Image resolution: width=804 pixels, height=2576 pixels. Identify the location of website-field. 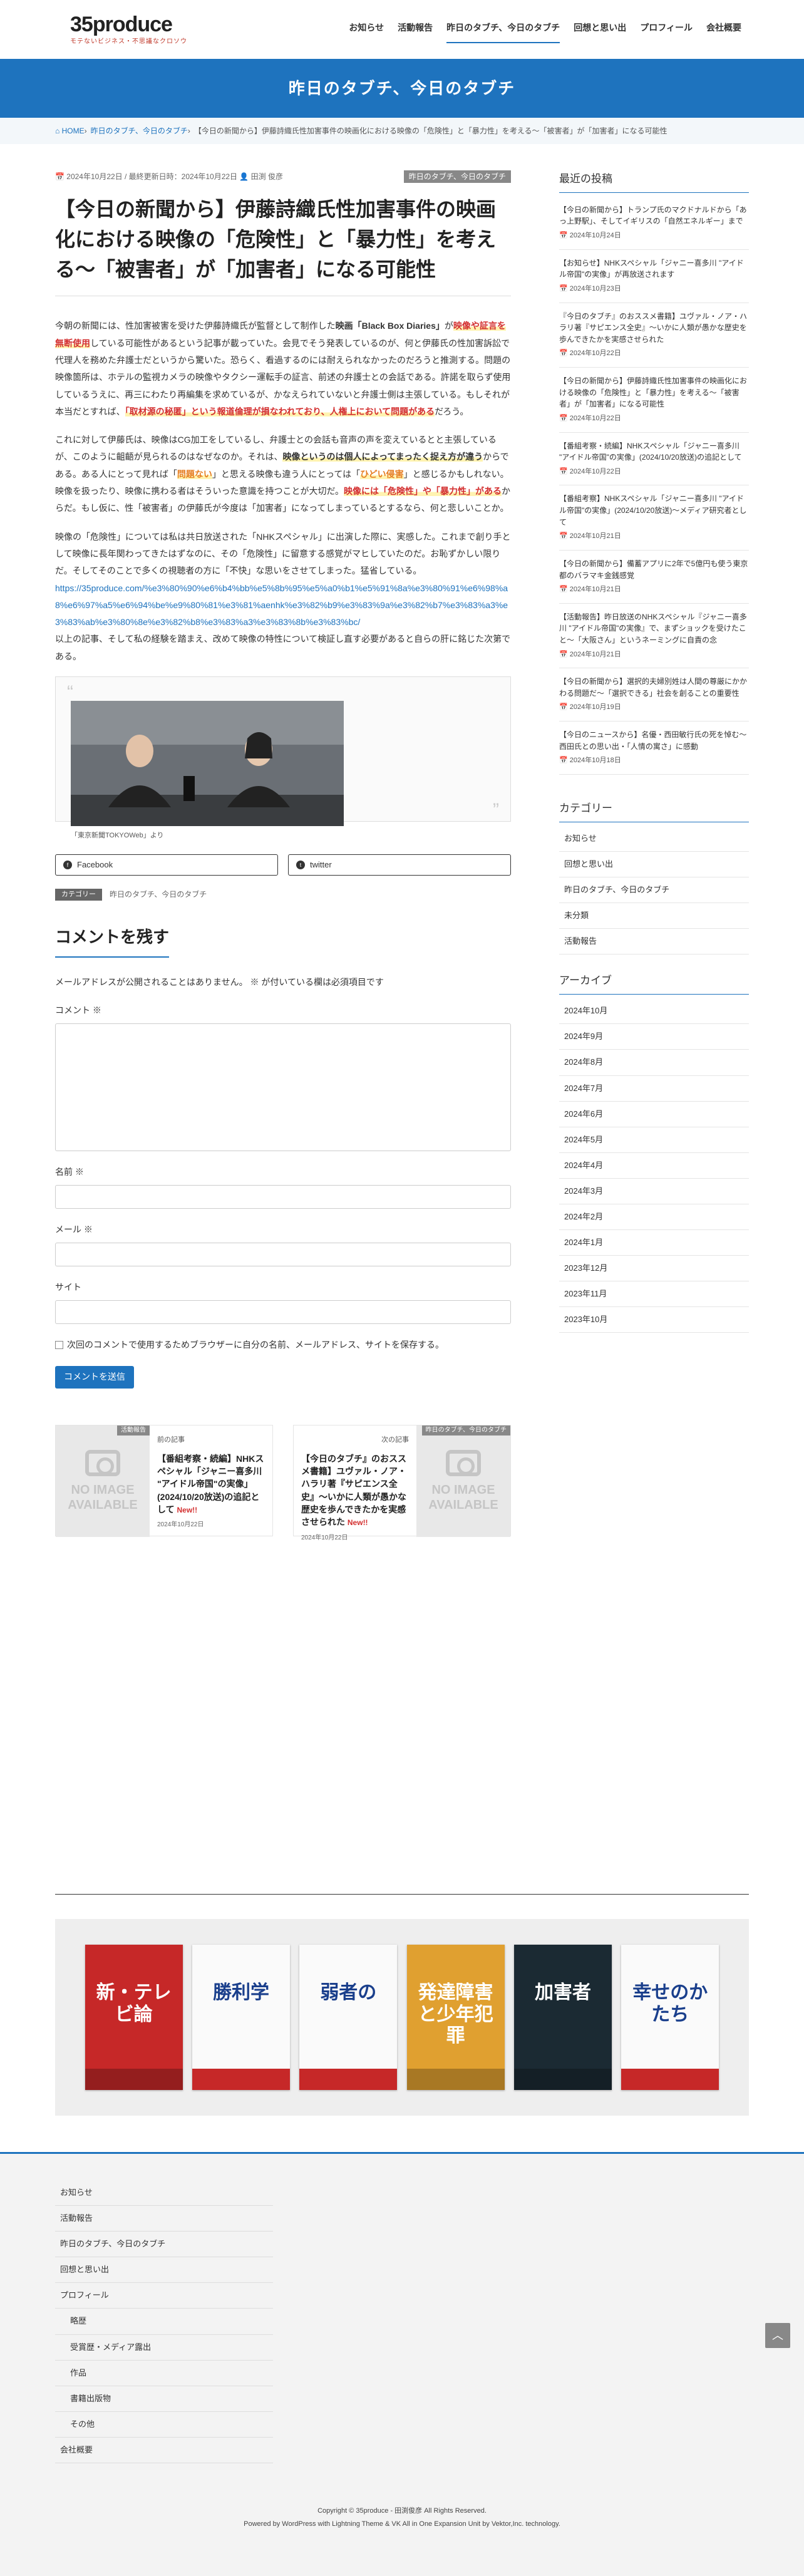
(283, 1312).